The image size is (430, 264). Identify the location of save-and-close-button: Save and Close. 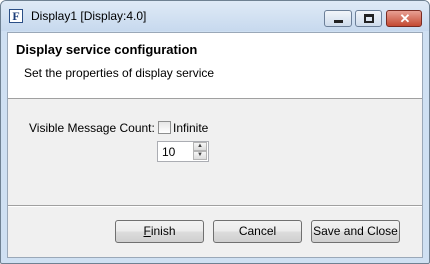
(355, 231).